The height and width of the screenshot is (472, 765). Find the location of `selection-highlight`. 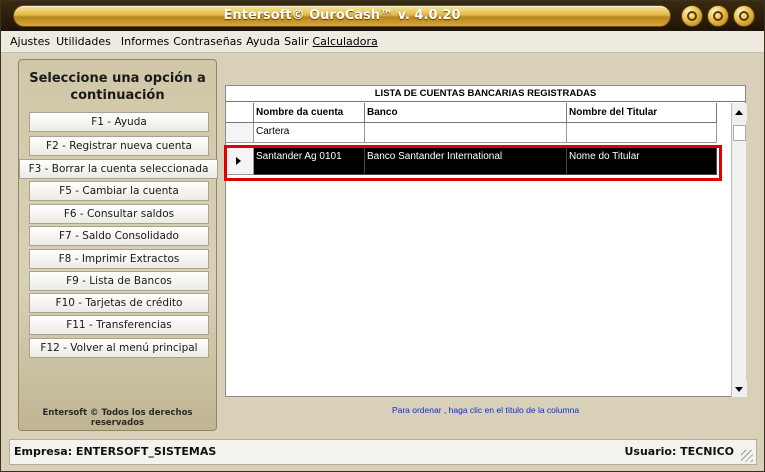

selection-highlight is located at coordinates (473, 163).